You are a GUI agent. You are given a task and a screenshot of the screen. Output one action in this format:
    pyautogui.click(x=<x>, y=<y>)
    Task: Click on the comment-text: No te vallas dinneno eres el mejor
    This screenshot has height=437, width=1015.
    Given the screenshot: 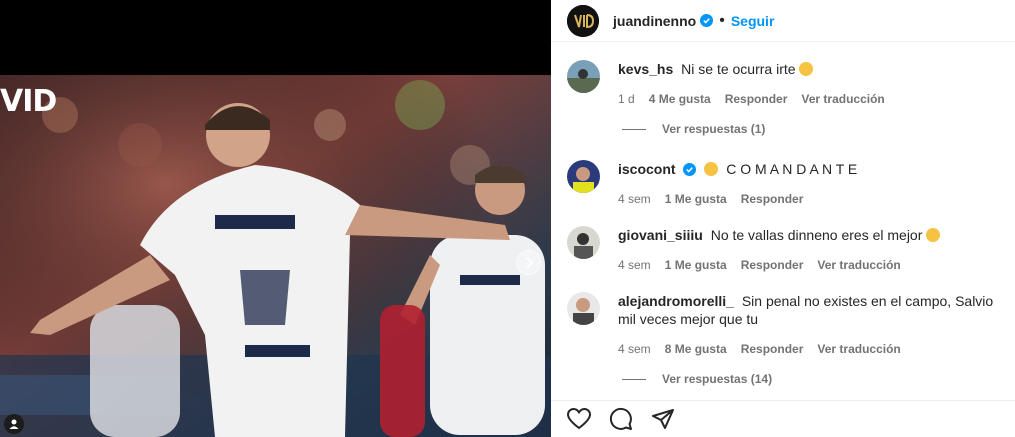 What is the action you would take?
    pyautogui.click(x=816, y=235)
    